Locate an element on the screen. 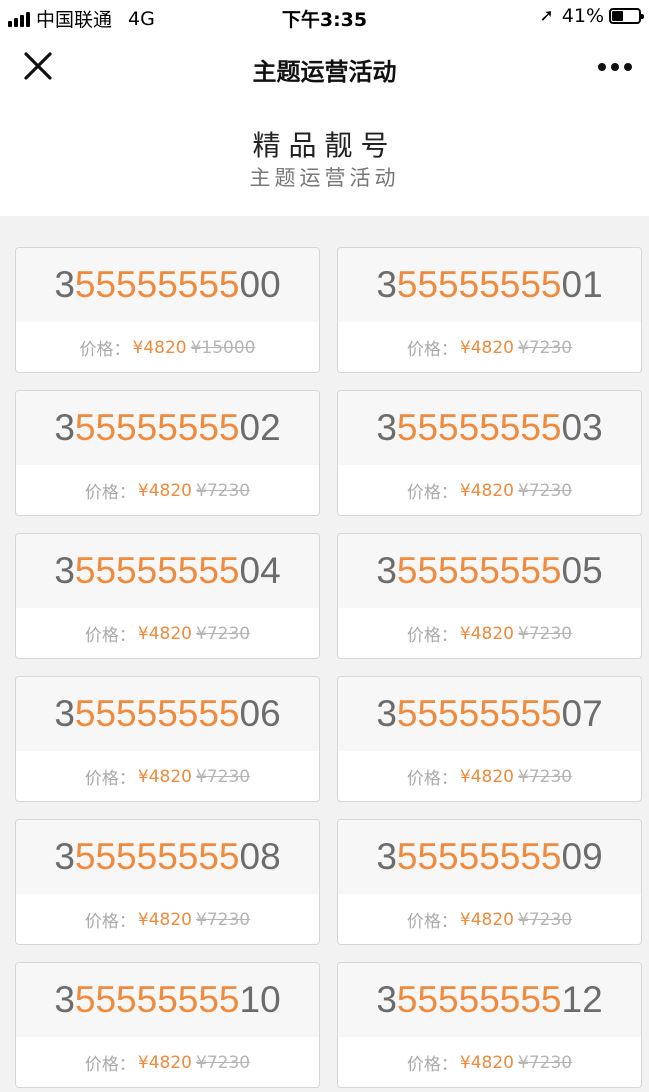  number-card: 3 55555555 10 价格： ¥4820 ¥7230 is located at coordinates (167, 1025).